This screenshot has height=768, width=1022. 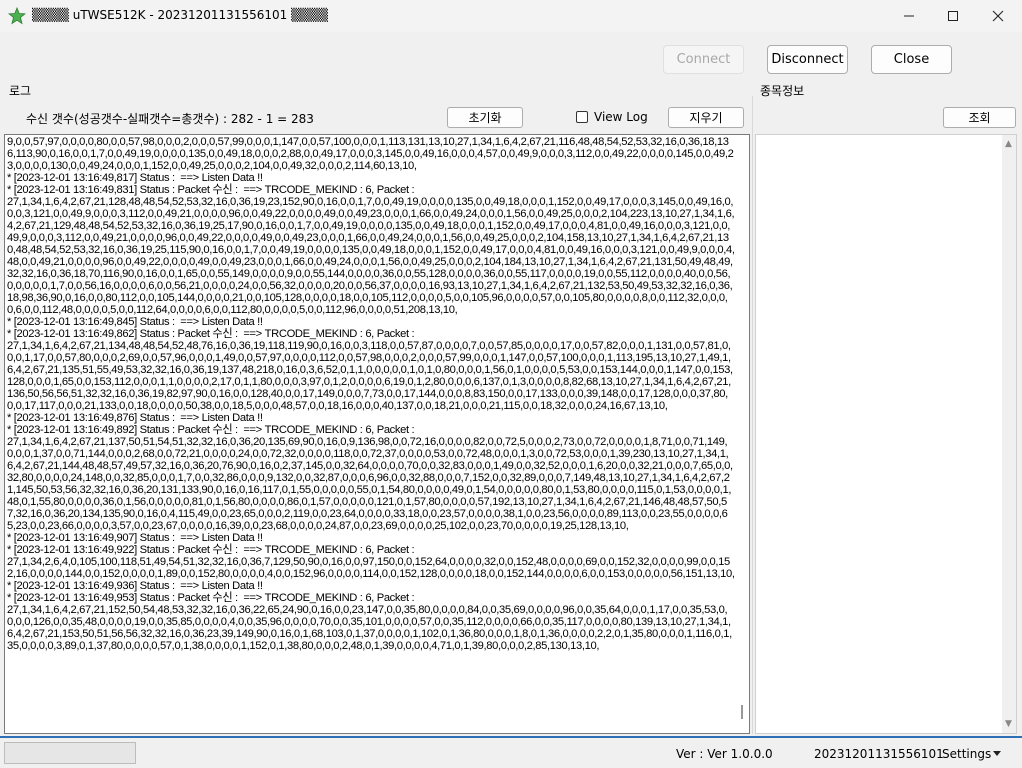 What do you see at coordinates (966, 754) in the screenshot?
I see `settings-menu: Settings` at bounding box center [966, 754].